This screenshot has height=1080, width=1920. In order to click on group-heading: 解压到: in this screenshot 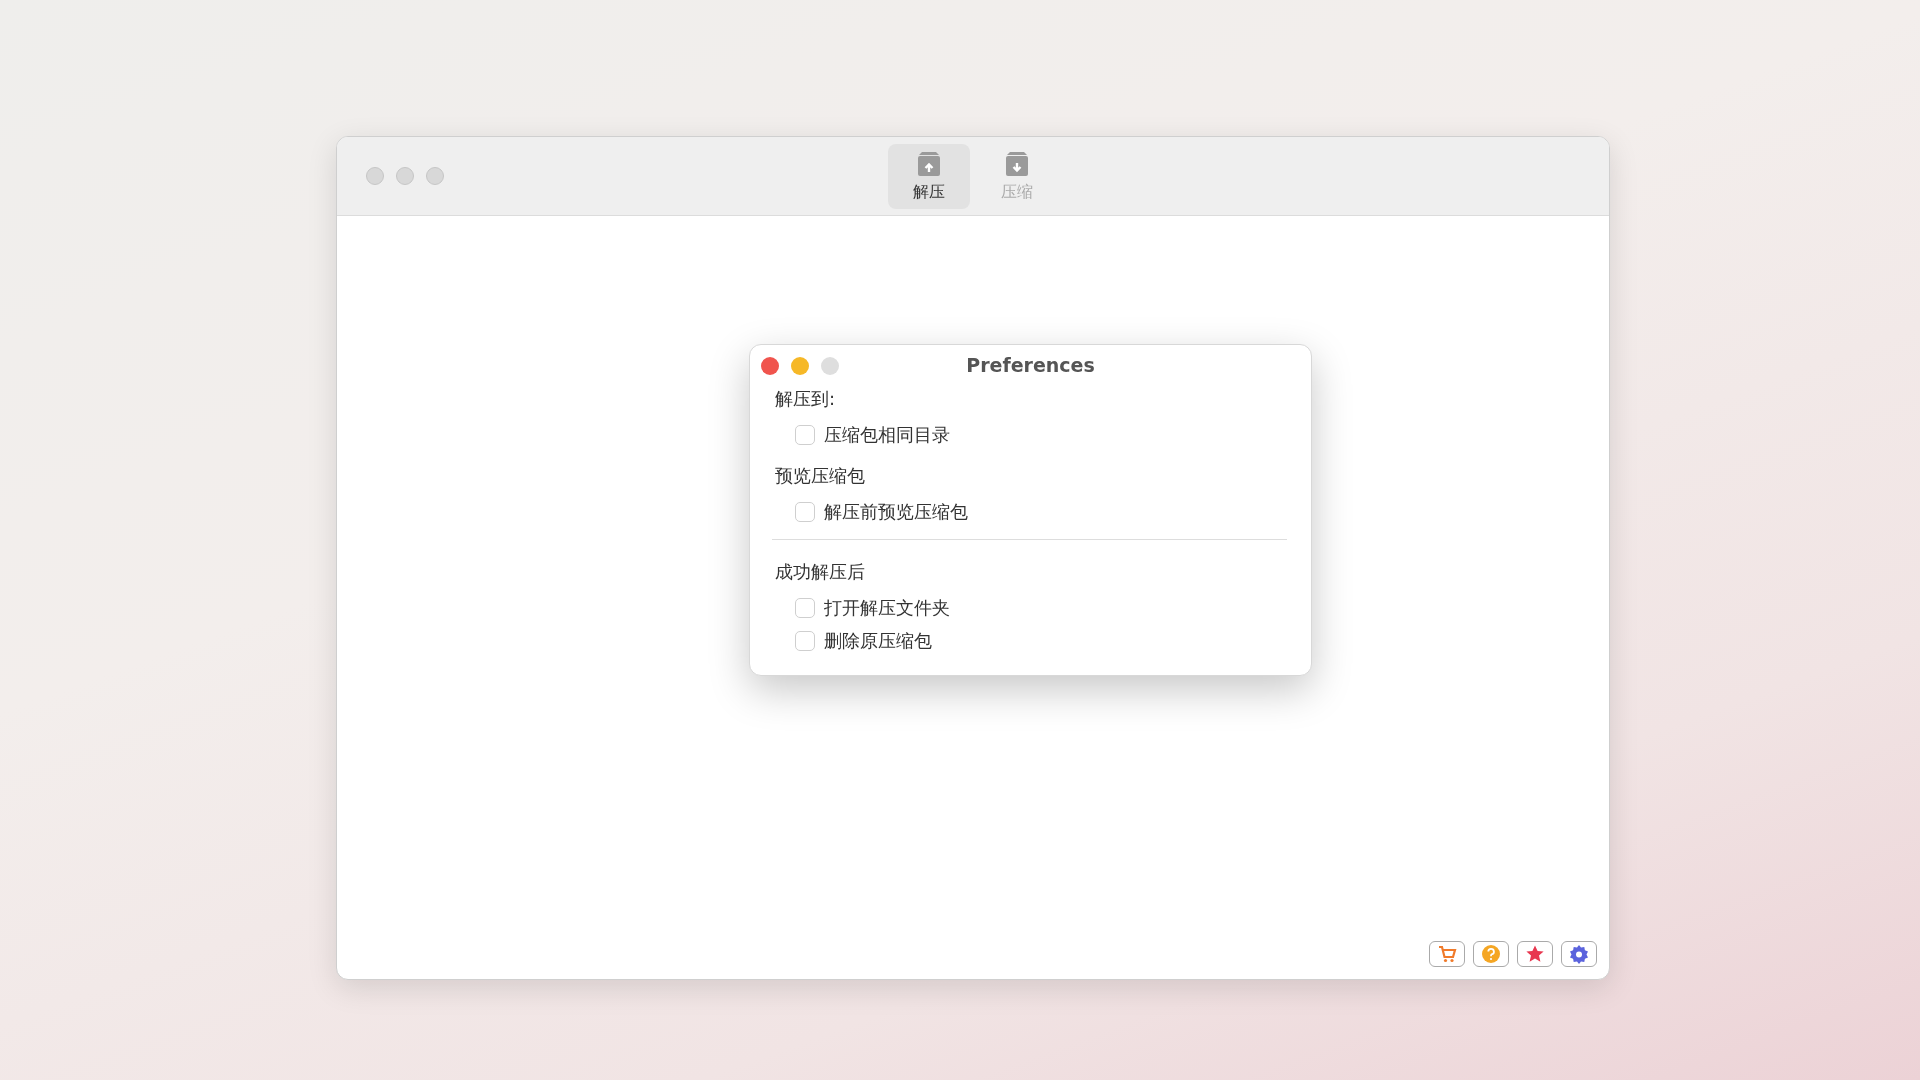, I will do `click(806, 399)`.